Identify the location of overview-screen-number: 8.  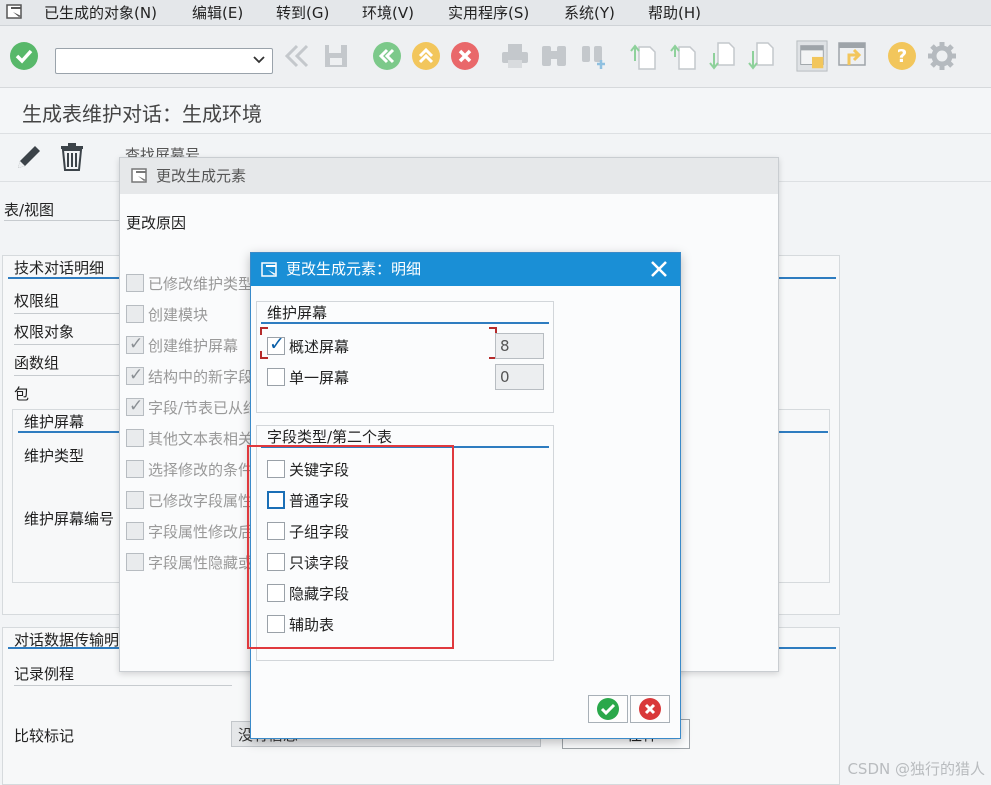
(519, 346).